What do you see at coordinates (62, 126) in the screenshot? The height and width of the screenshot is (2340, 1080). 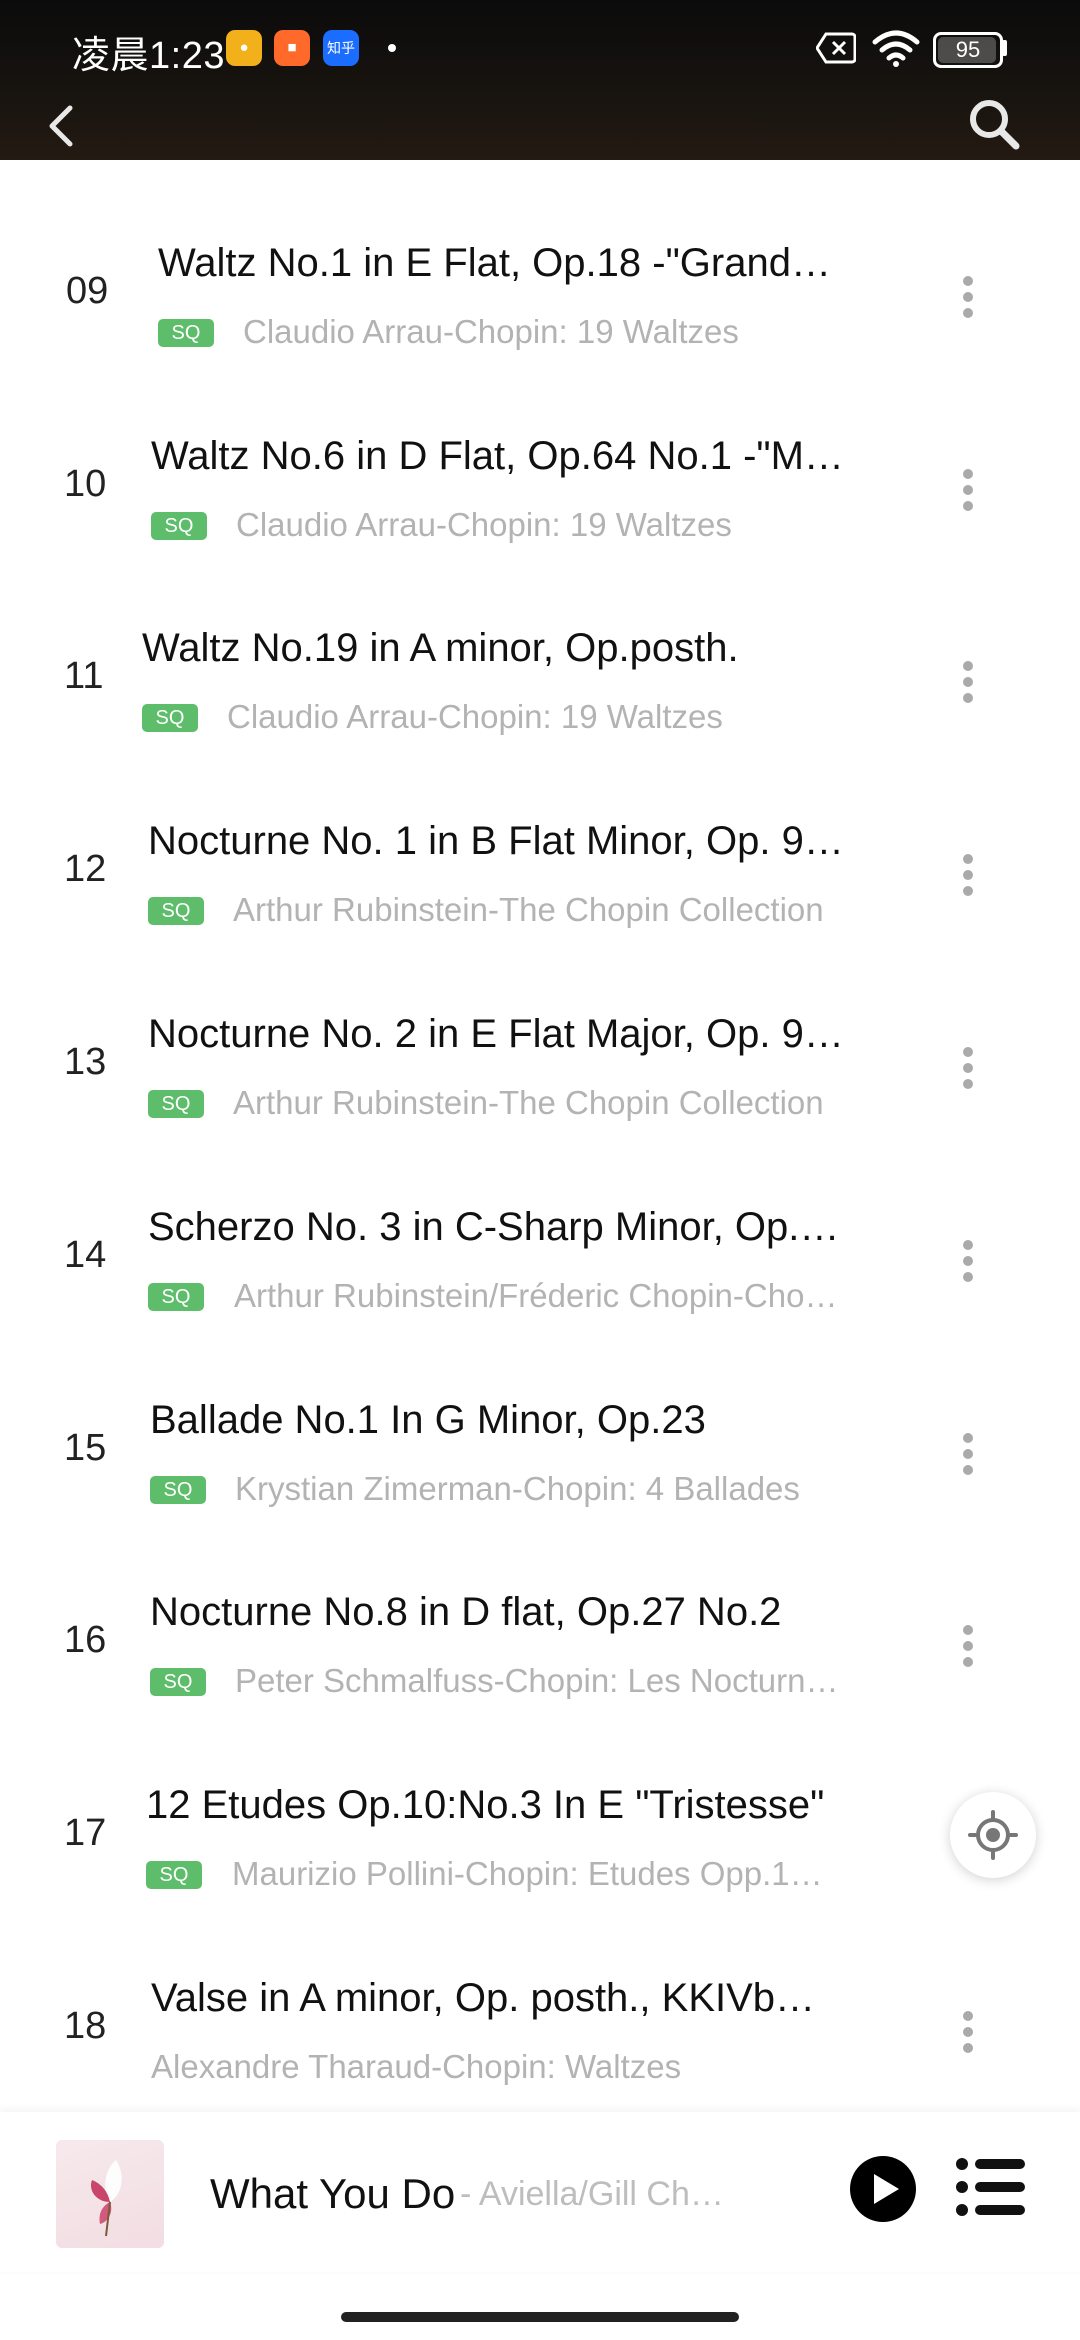 I see `back-icon` at bounding box center [62, 126].